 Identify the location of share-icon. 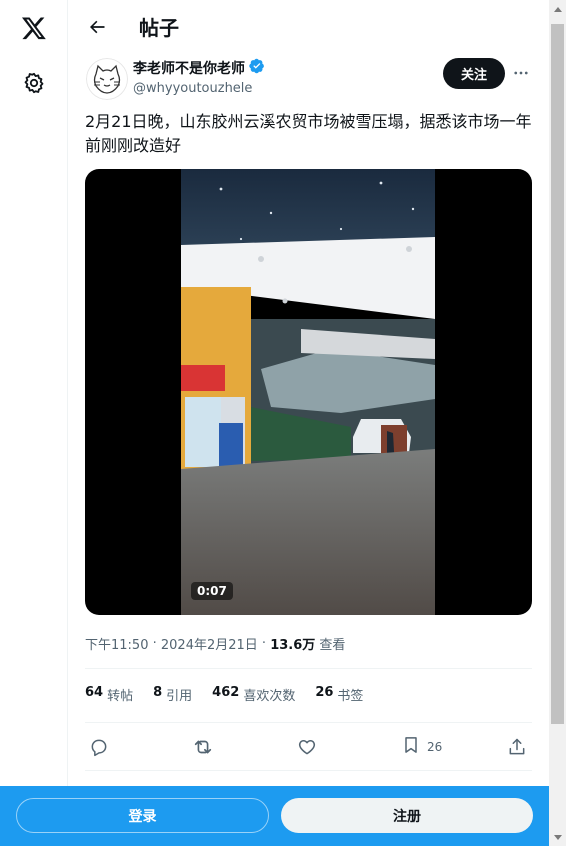
(517, 747).